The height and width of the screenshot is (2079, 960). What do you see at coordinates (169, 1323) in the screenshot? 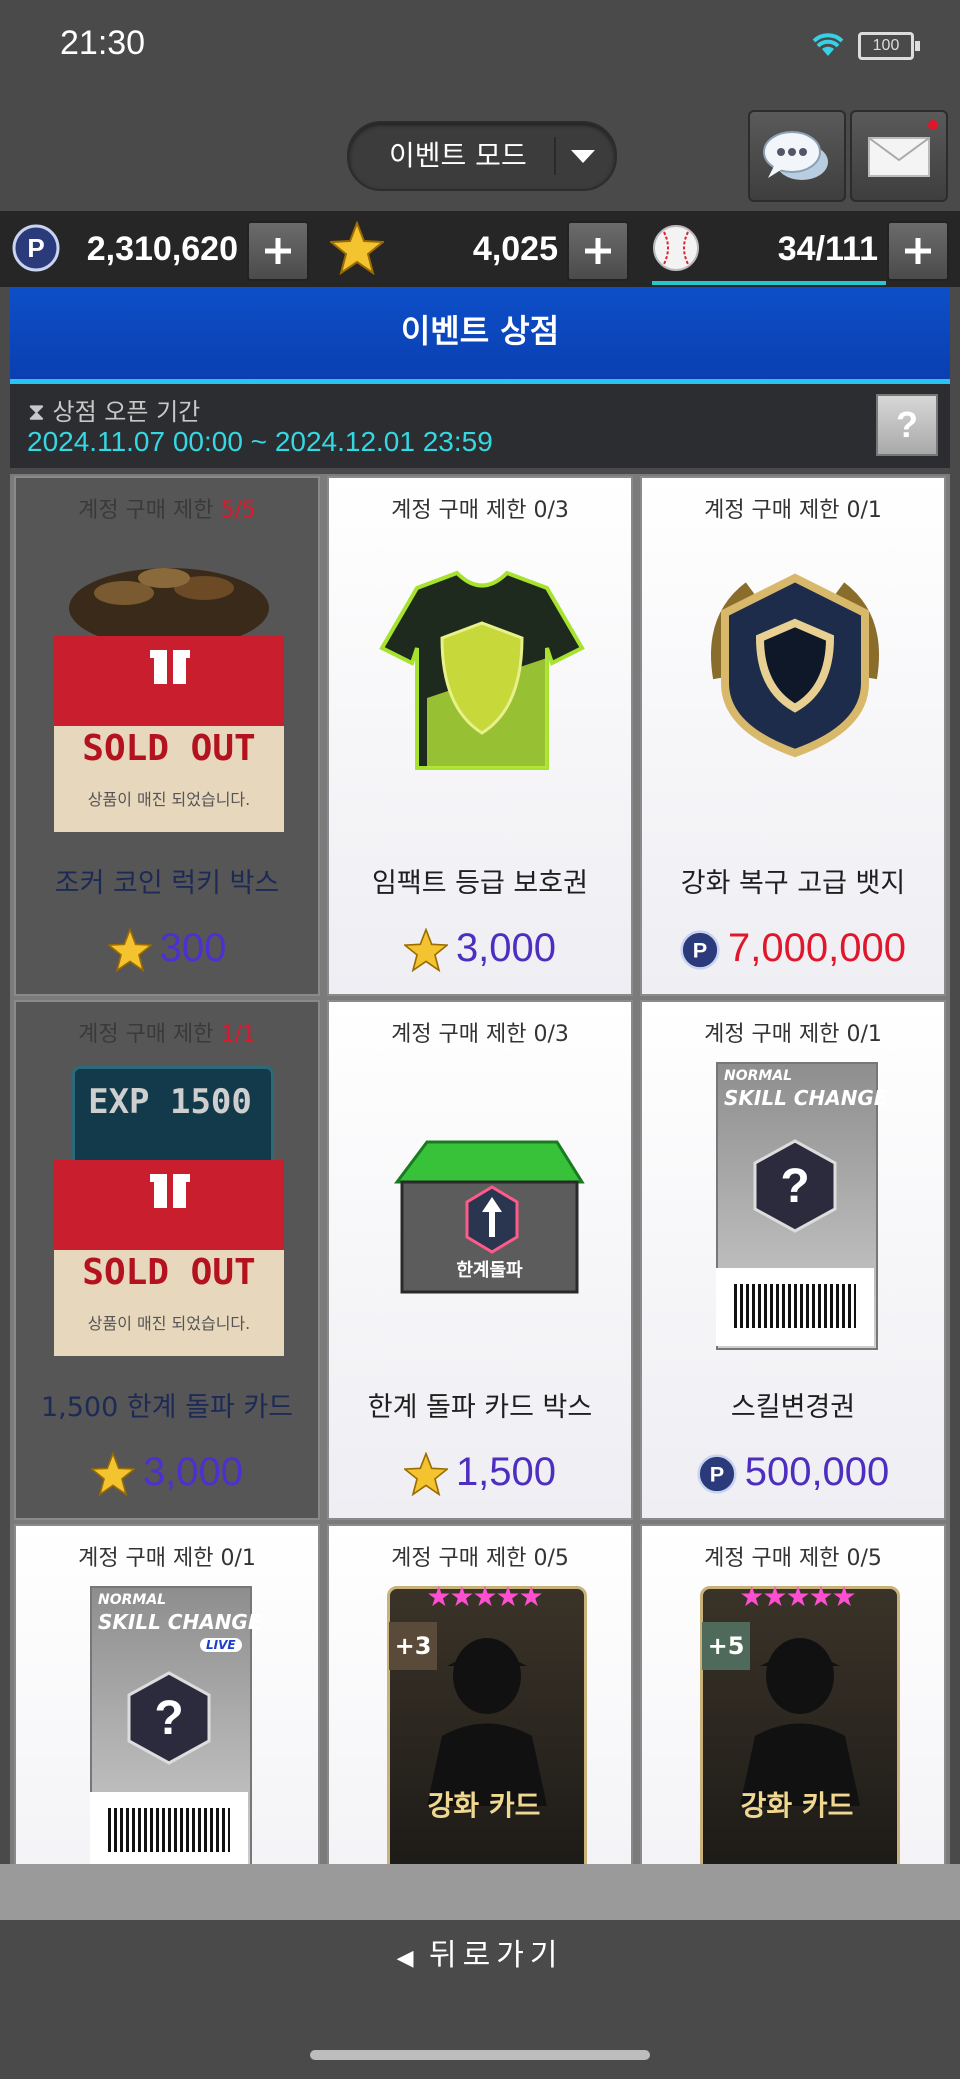
I see `sold-out-subtext: 상품이 매진 되었습니다.` at bounding box center [169, 1323].